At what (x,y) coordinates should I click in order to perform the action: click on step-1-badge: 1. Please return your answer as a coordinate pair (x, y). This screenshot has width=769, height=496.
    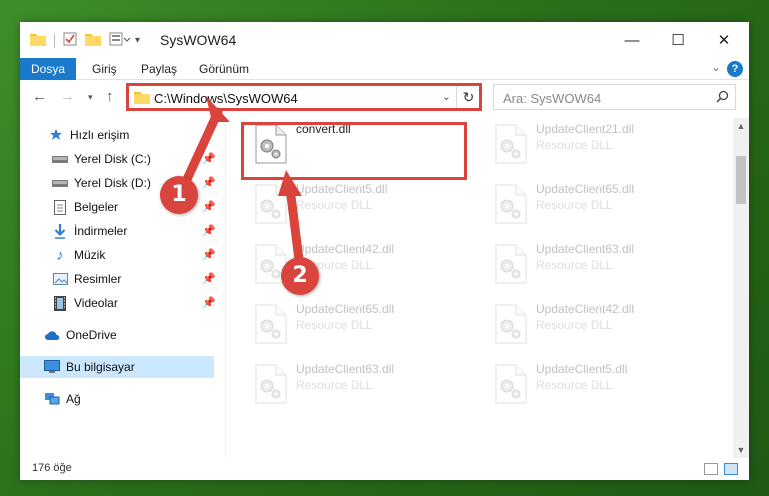
    Looking at the image, I should click on (179, 195).